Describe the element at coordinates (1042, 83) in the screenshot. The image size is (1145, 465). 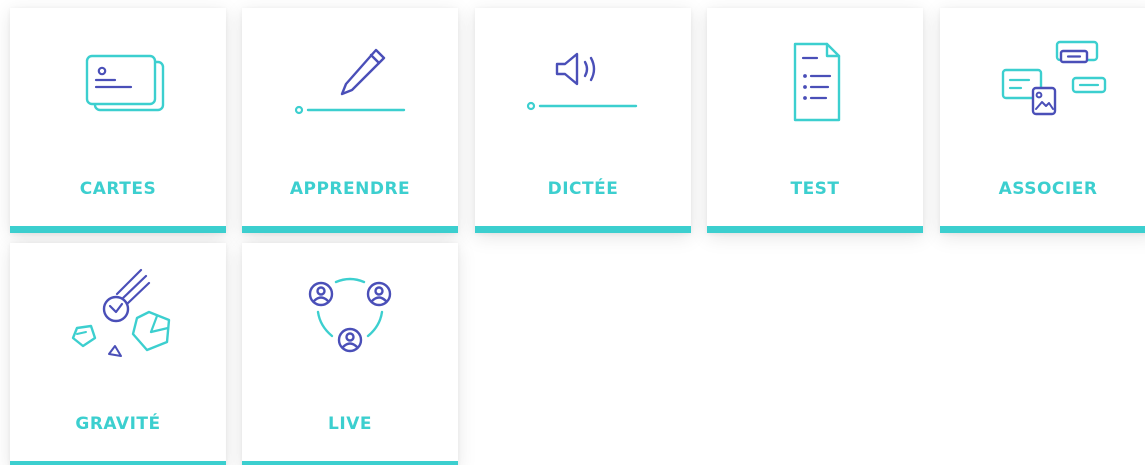
I see `match-icon` at that location.